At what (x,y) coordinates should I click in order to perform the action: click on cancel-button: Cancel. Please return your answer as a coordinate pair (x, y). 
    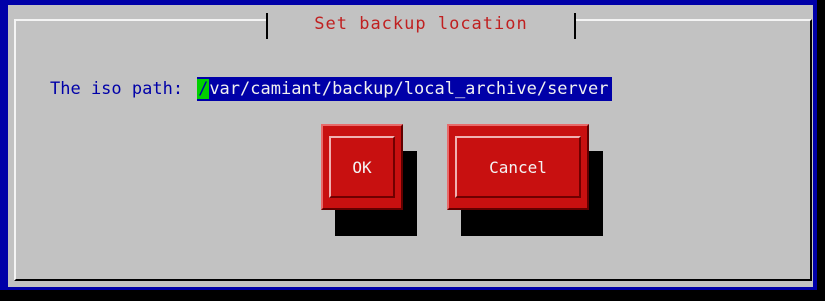
    Looking at the image, I should click on (518, 167).